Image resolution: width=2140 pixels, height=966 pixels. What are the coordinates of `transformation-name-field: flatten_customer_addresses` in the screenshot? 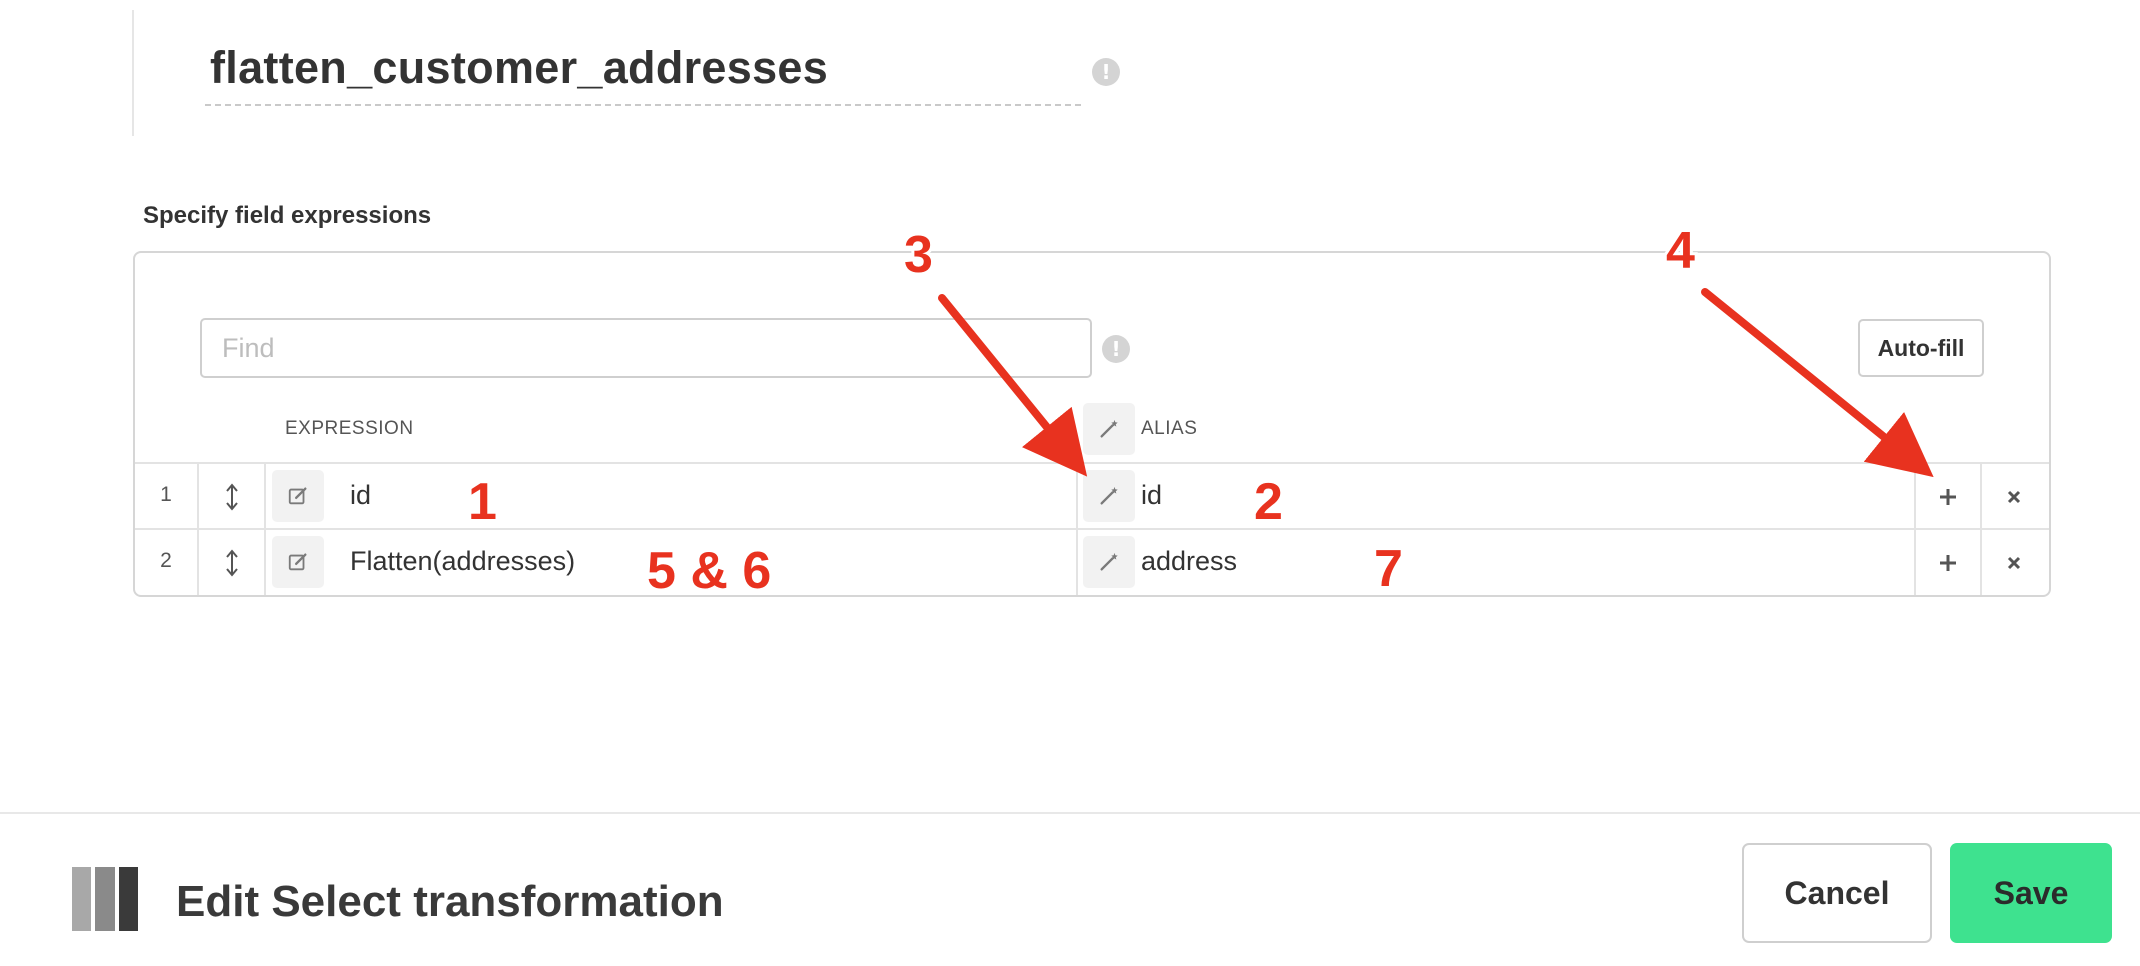 It's located at (643, 71).